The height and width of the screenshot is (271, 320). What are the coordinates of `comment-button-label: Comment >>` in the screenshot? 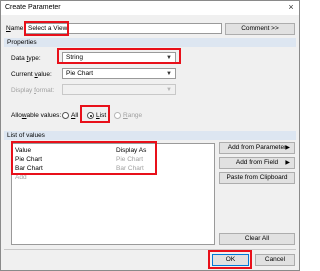 It's located at (260, 28).